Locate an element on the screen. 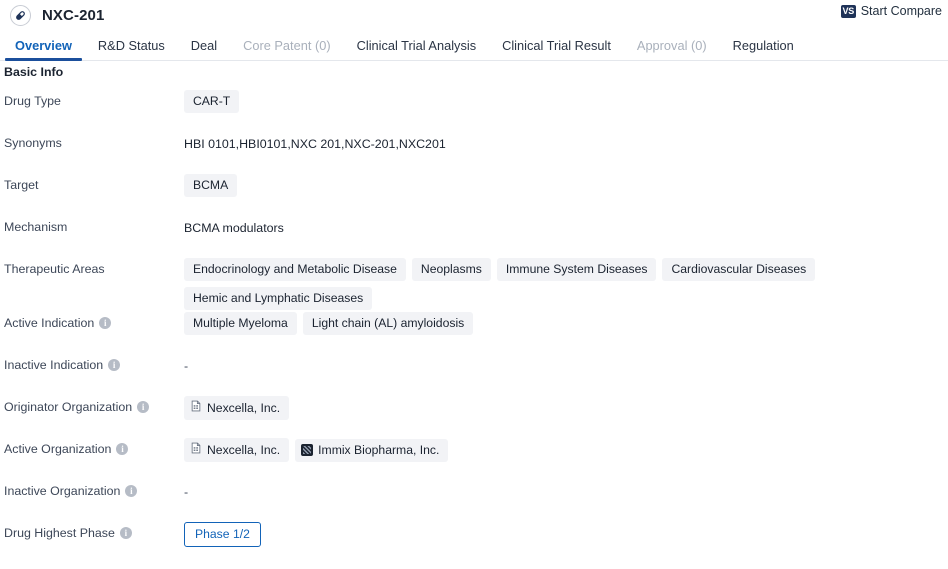 This screenshot has height=569, width=948. value-chip: Immune System Diseases is located at coordinates (576, 269).